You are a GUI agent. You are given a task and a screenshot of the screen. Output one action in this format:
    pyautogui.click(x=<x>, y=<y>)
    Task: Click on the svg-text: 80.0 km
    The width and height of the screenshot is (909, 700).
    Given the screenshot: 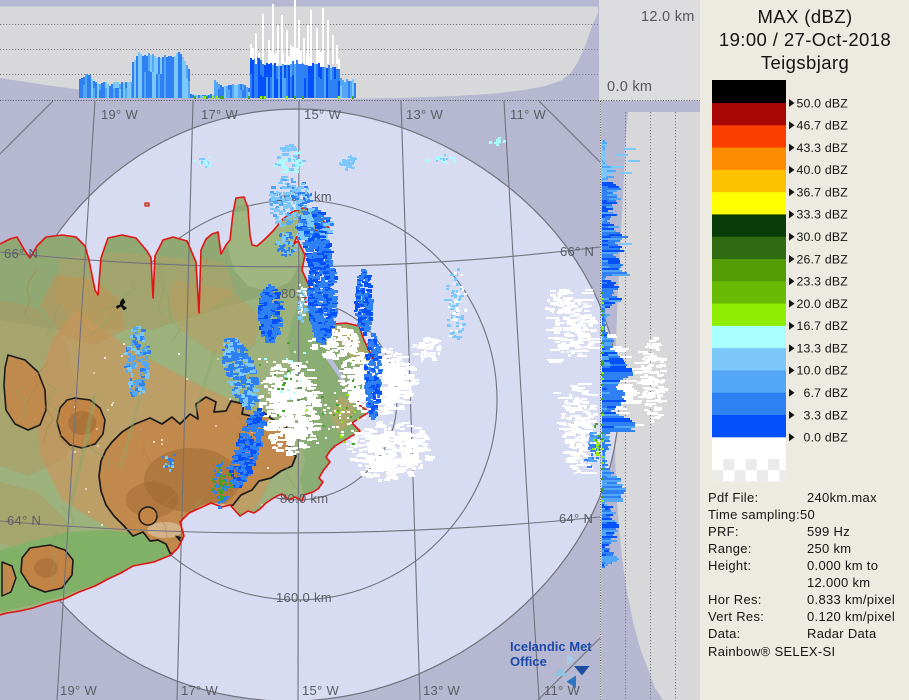 What is the action you would take?
    pyautogui.click(x=304, y=498)
    